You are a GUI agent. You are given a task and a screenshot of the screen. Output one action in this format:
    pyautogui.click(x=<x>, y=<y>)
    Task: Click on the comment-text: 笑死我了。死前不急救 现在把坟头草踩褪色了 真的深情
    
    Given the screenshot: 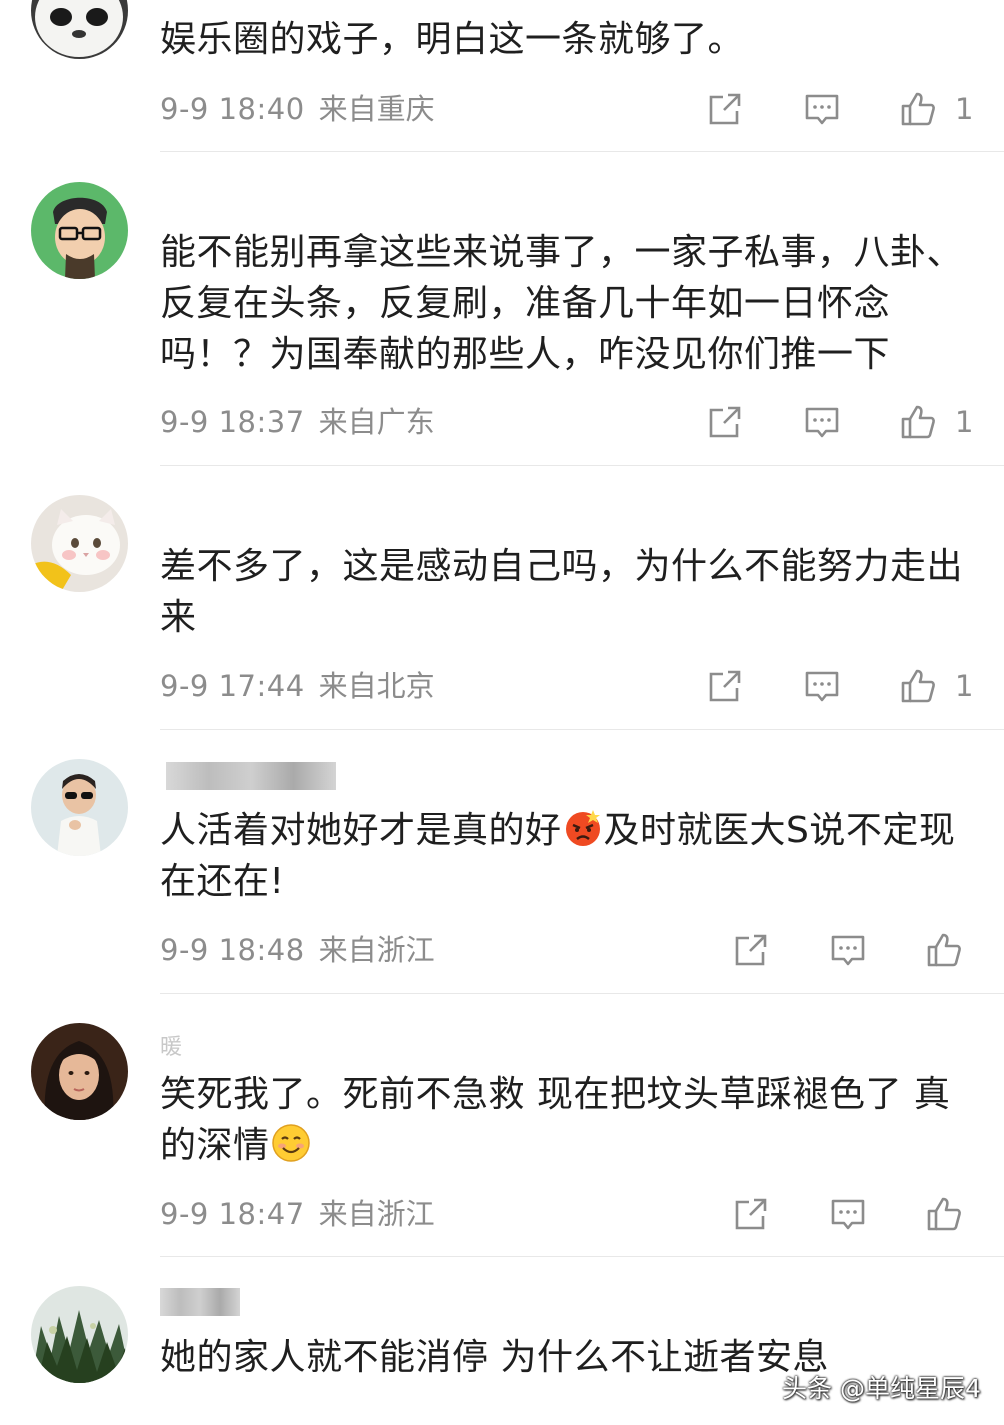 What is the action you would take?
    pyautogui.click(x=570, y=1120)
    